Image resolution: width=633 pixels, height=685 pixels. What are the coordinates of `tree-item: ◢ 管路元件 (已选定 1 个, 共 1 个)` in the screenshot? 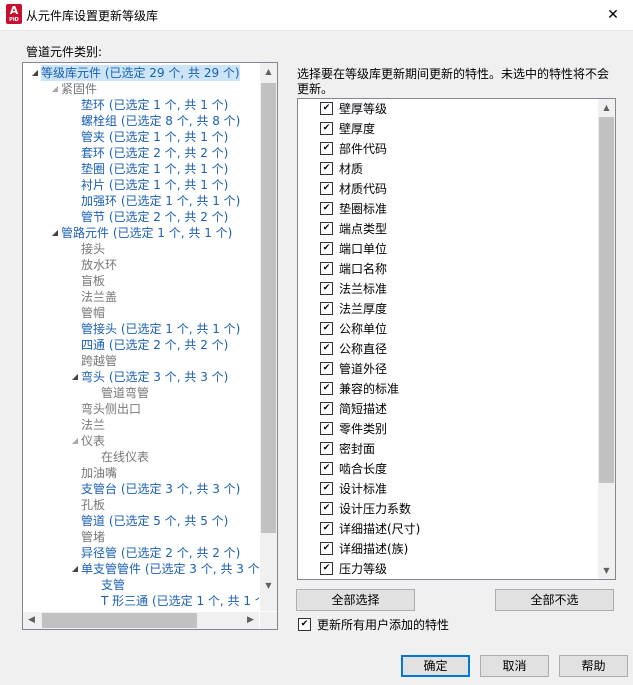 It's located at (140, 233).